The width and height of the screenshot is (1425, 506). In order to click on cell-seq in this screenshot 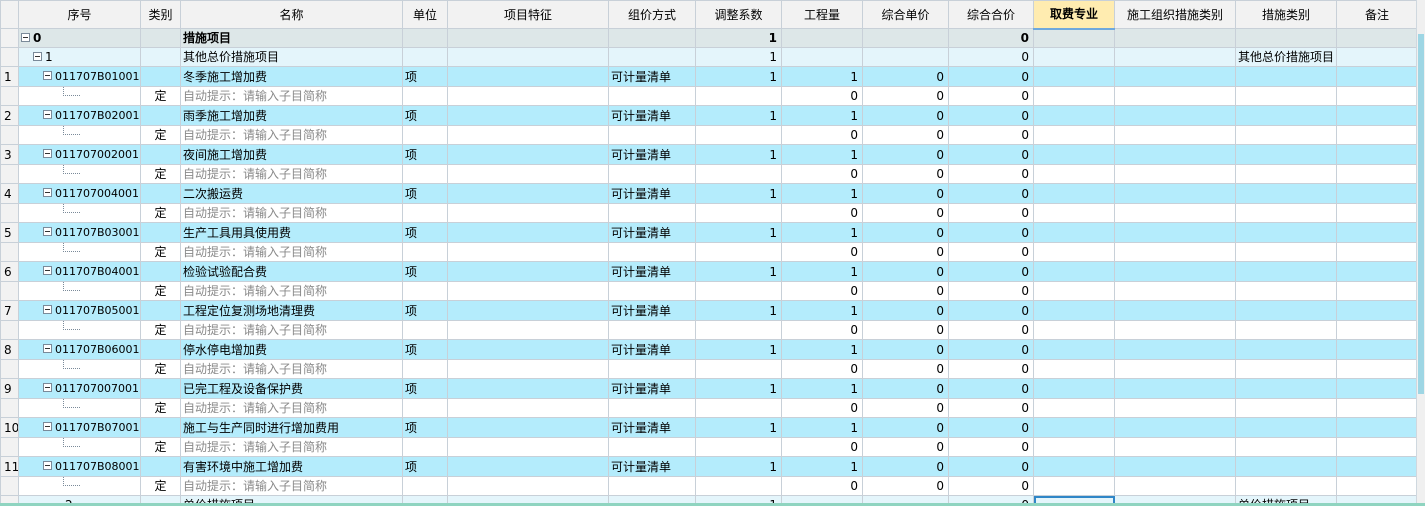, I will do `click(79, 369)`.